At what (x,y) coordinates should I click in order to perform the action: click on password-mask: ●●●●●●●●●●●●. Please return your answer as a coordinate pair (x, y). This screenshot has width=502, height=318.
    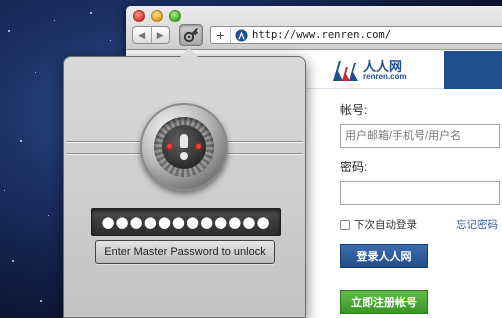
    Looking at the image, I should click on (186, 222).